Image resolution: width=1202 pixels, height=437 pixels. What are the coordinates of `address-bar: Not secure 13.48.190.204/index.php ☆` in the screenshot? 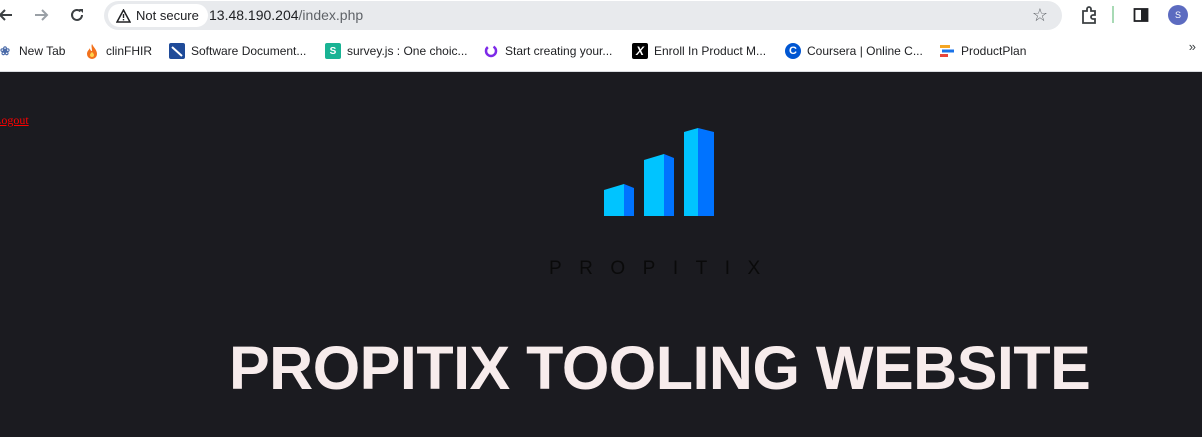 It's located at (583, 15).